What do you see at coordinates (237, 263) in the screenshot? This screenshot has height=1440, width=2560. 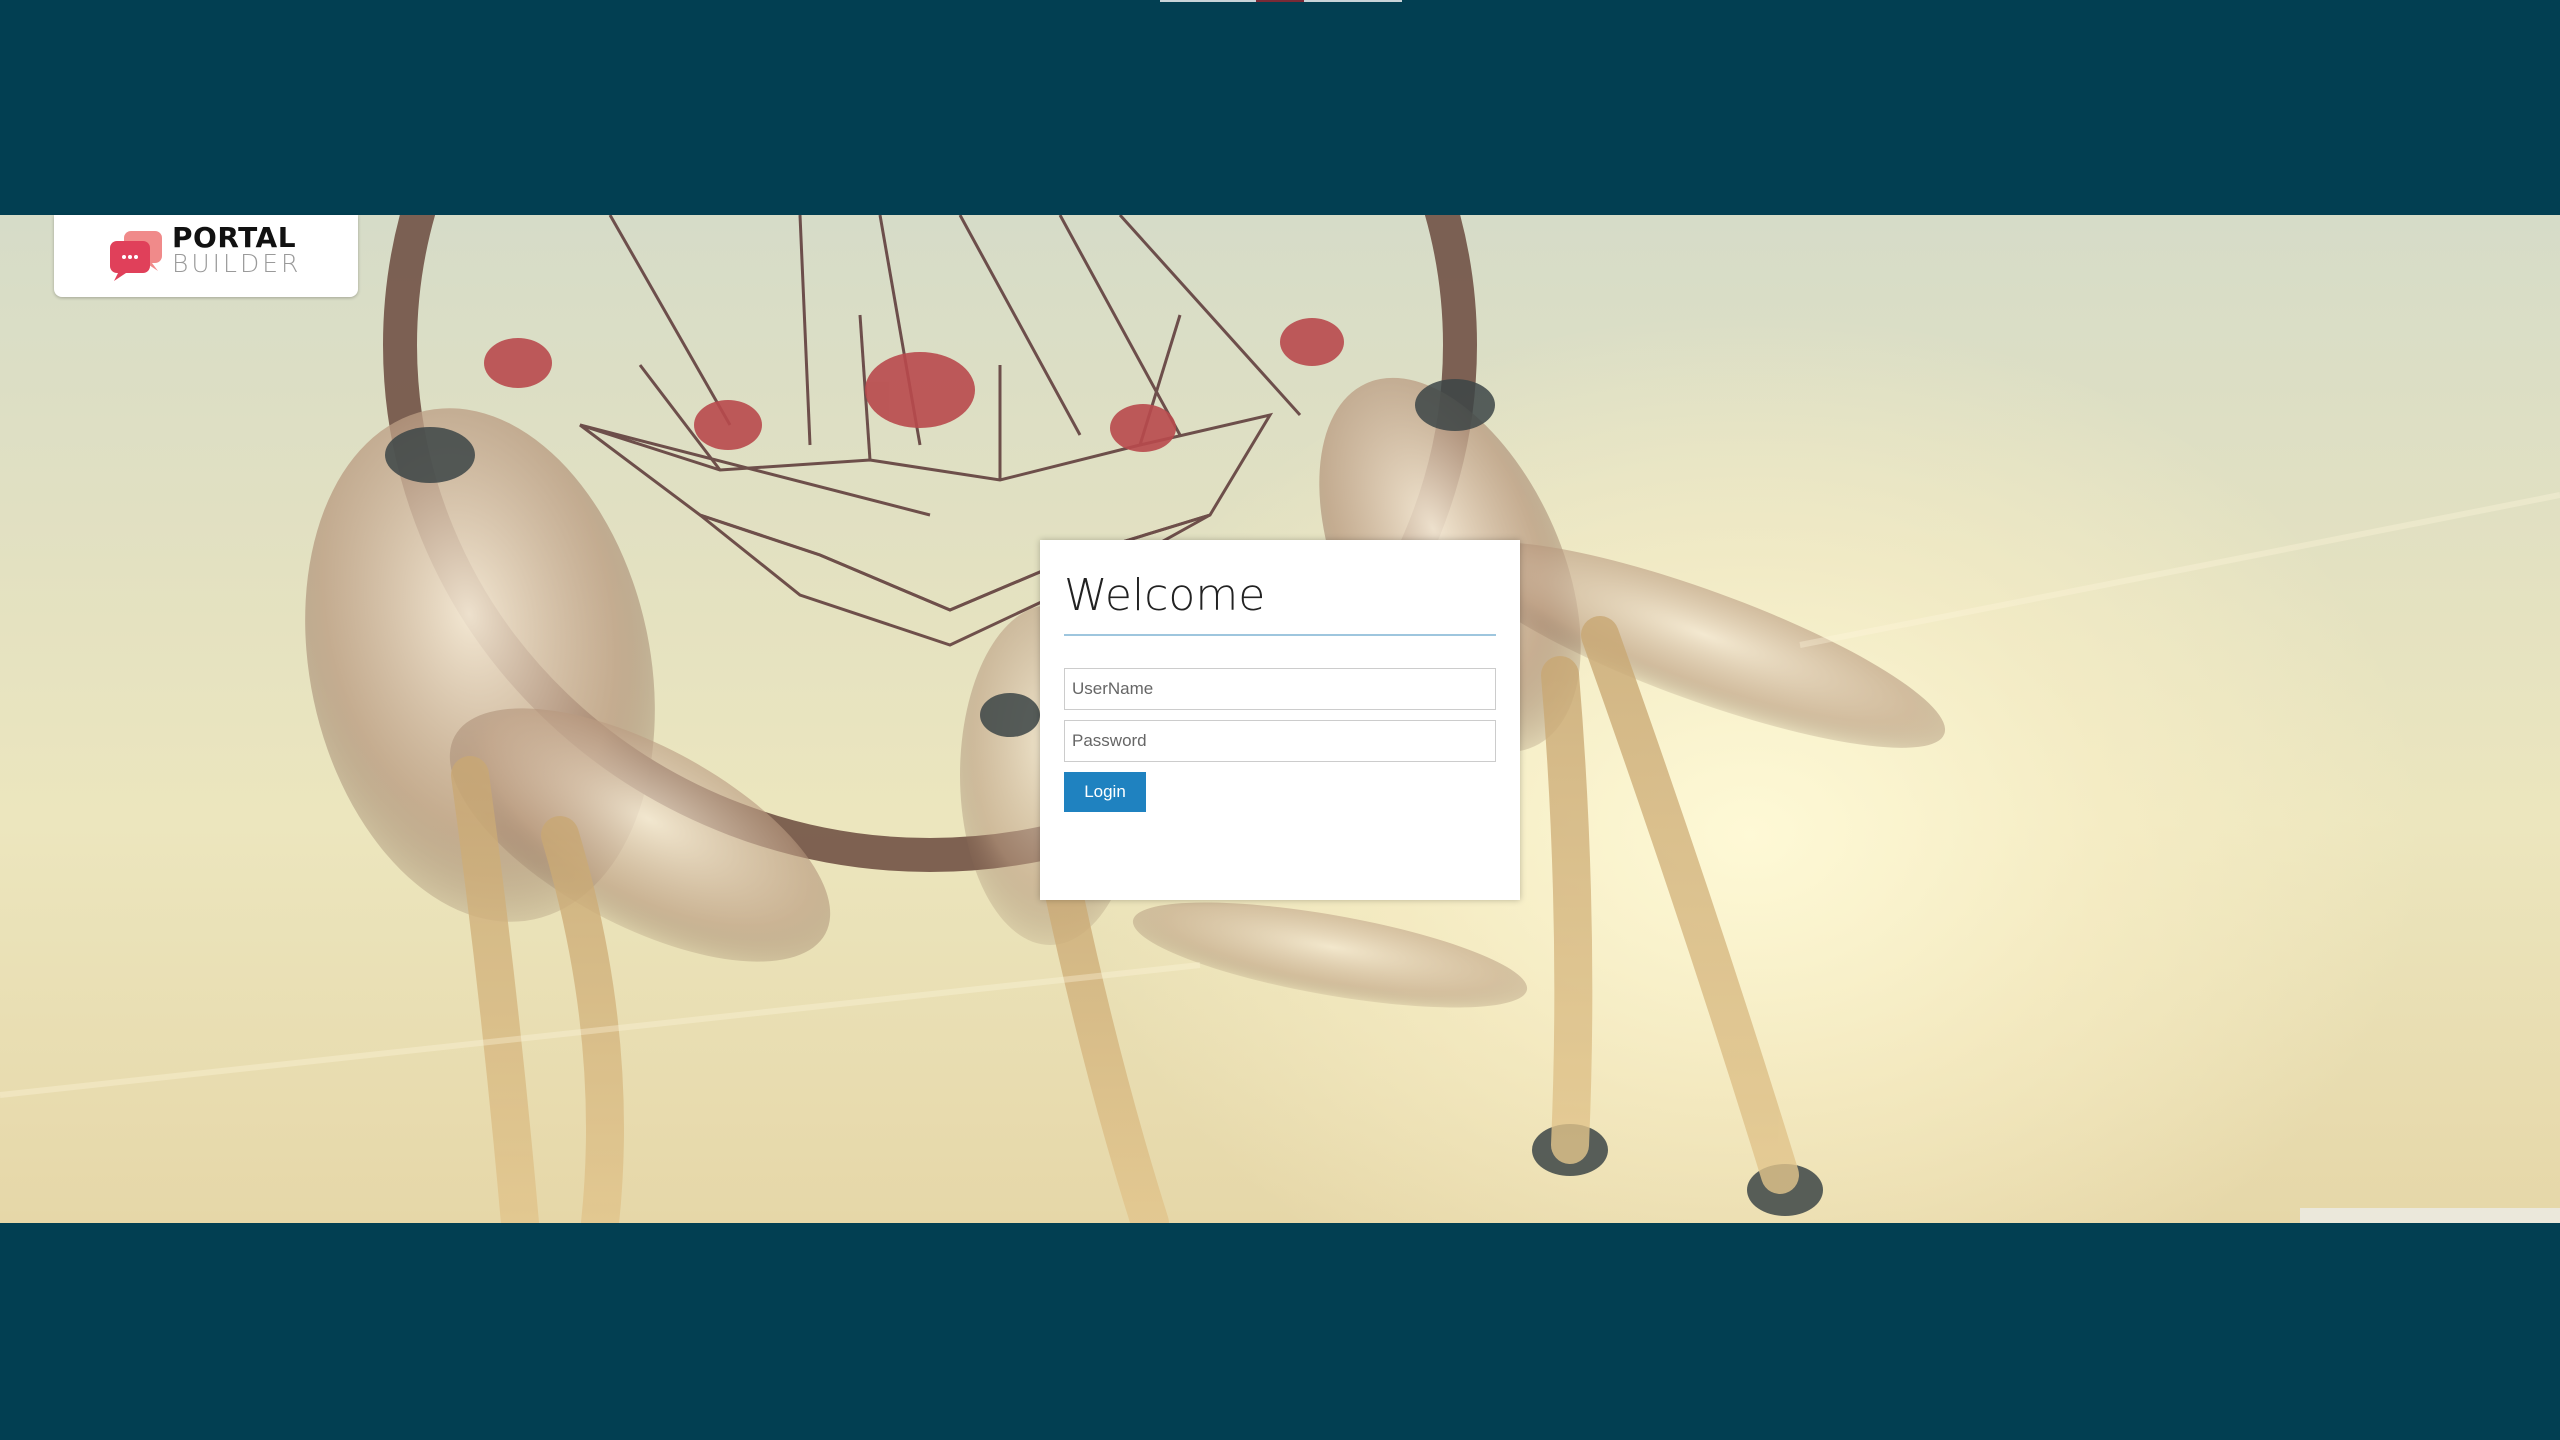 I see `logo-line-builder: BUILDER` at bounding box center [237, 263].